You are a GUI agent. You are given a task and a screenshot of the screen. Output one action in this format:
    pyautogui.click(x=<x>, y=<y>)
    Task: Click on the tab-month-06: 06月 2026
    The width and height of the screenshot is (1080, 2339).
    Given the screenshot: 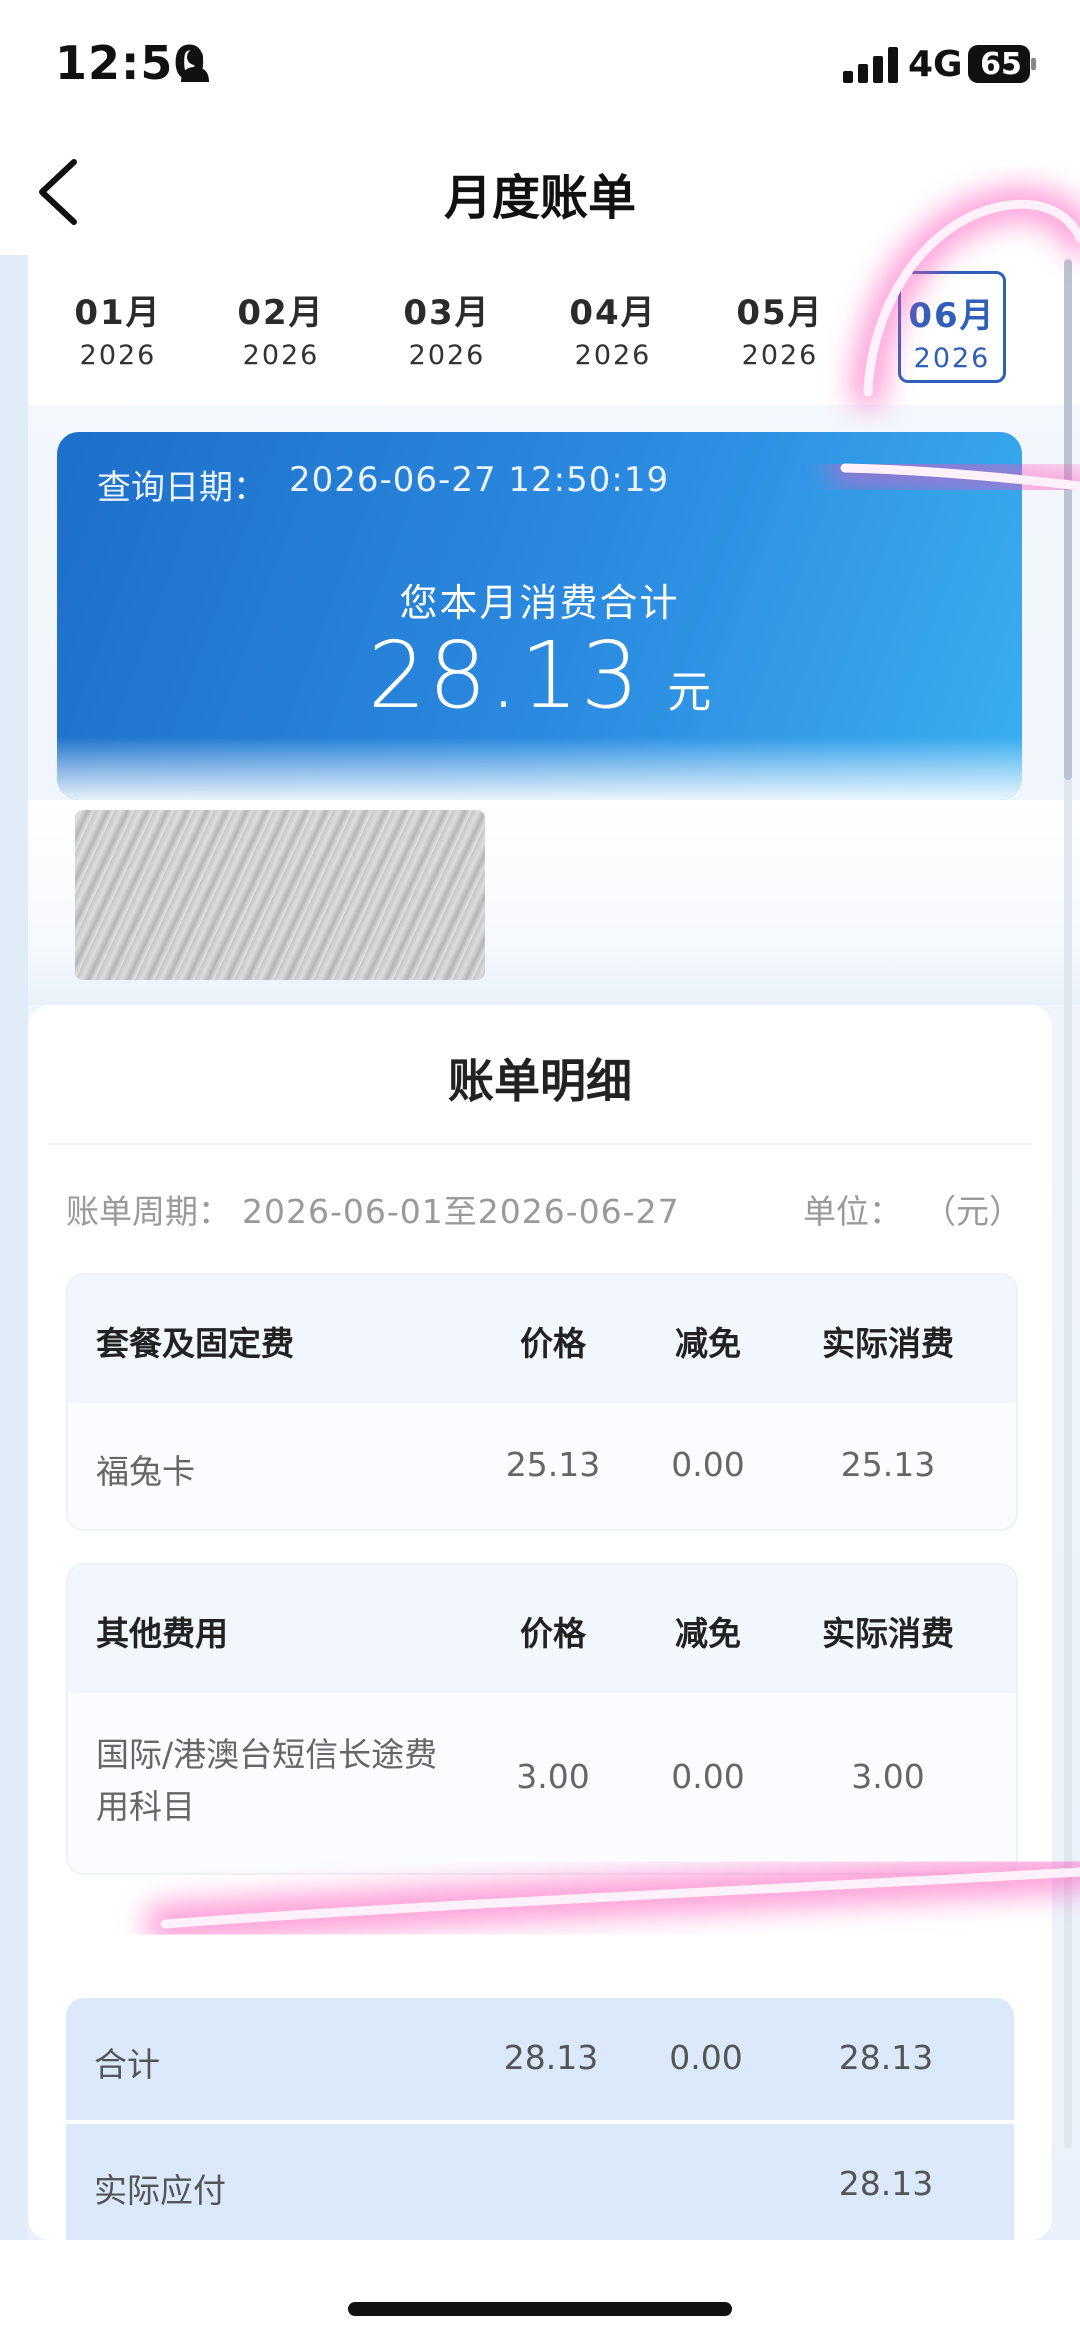 What is the action you would take?
    pyautogui.click(x=952, y=327)
    